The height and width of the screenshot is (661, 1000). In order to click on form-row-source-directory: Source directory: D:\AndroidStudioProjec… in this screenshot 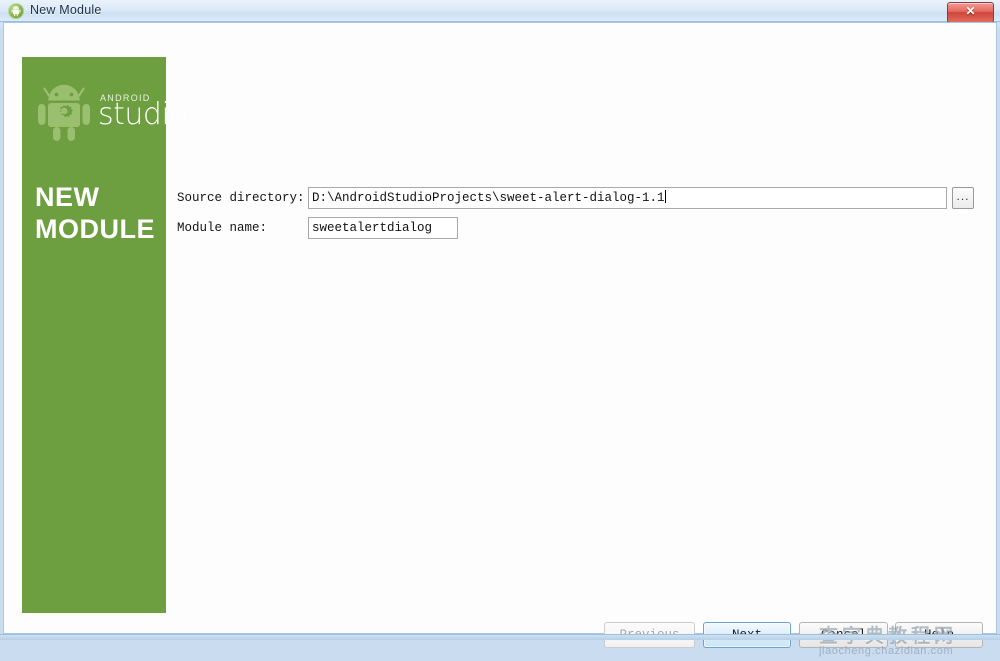, I will do `click(577, 201)`.